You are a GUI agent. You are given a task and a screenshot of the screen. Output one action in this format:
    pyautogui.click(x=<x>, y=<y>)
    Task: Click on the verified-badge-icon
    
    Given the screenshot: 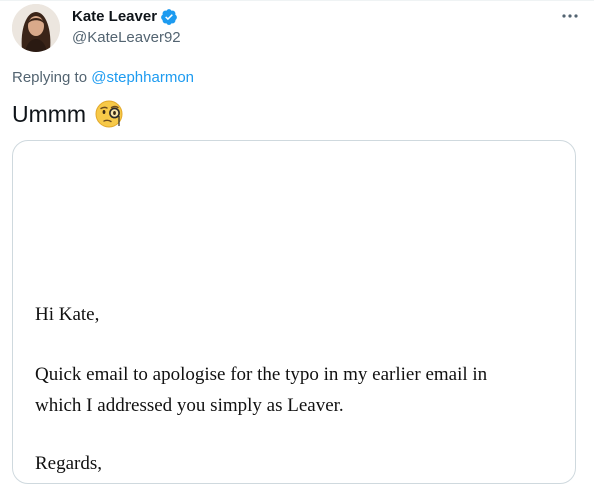 What is the action you would take?
    pyautogui.click(x=169, y=17)
    